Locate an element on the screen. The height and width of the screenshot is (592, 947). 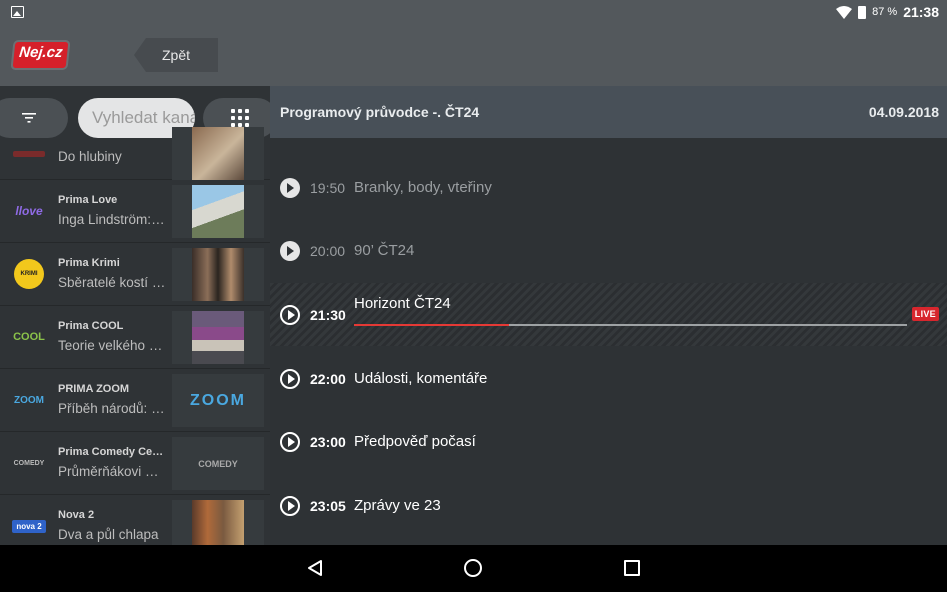
channel-logo: llove is located at coordinates (29, 211).